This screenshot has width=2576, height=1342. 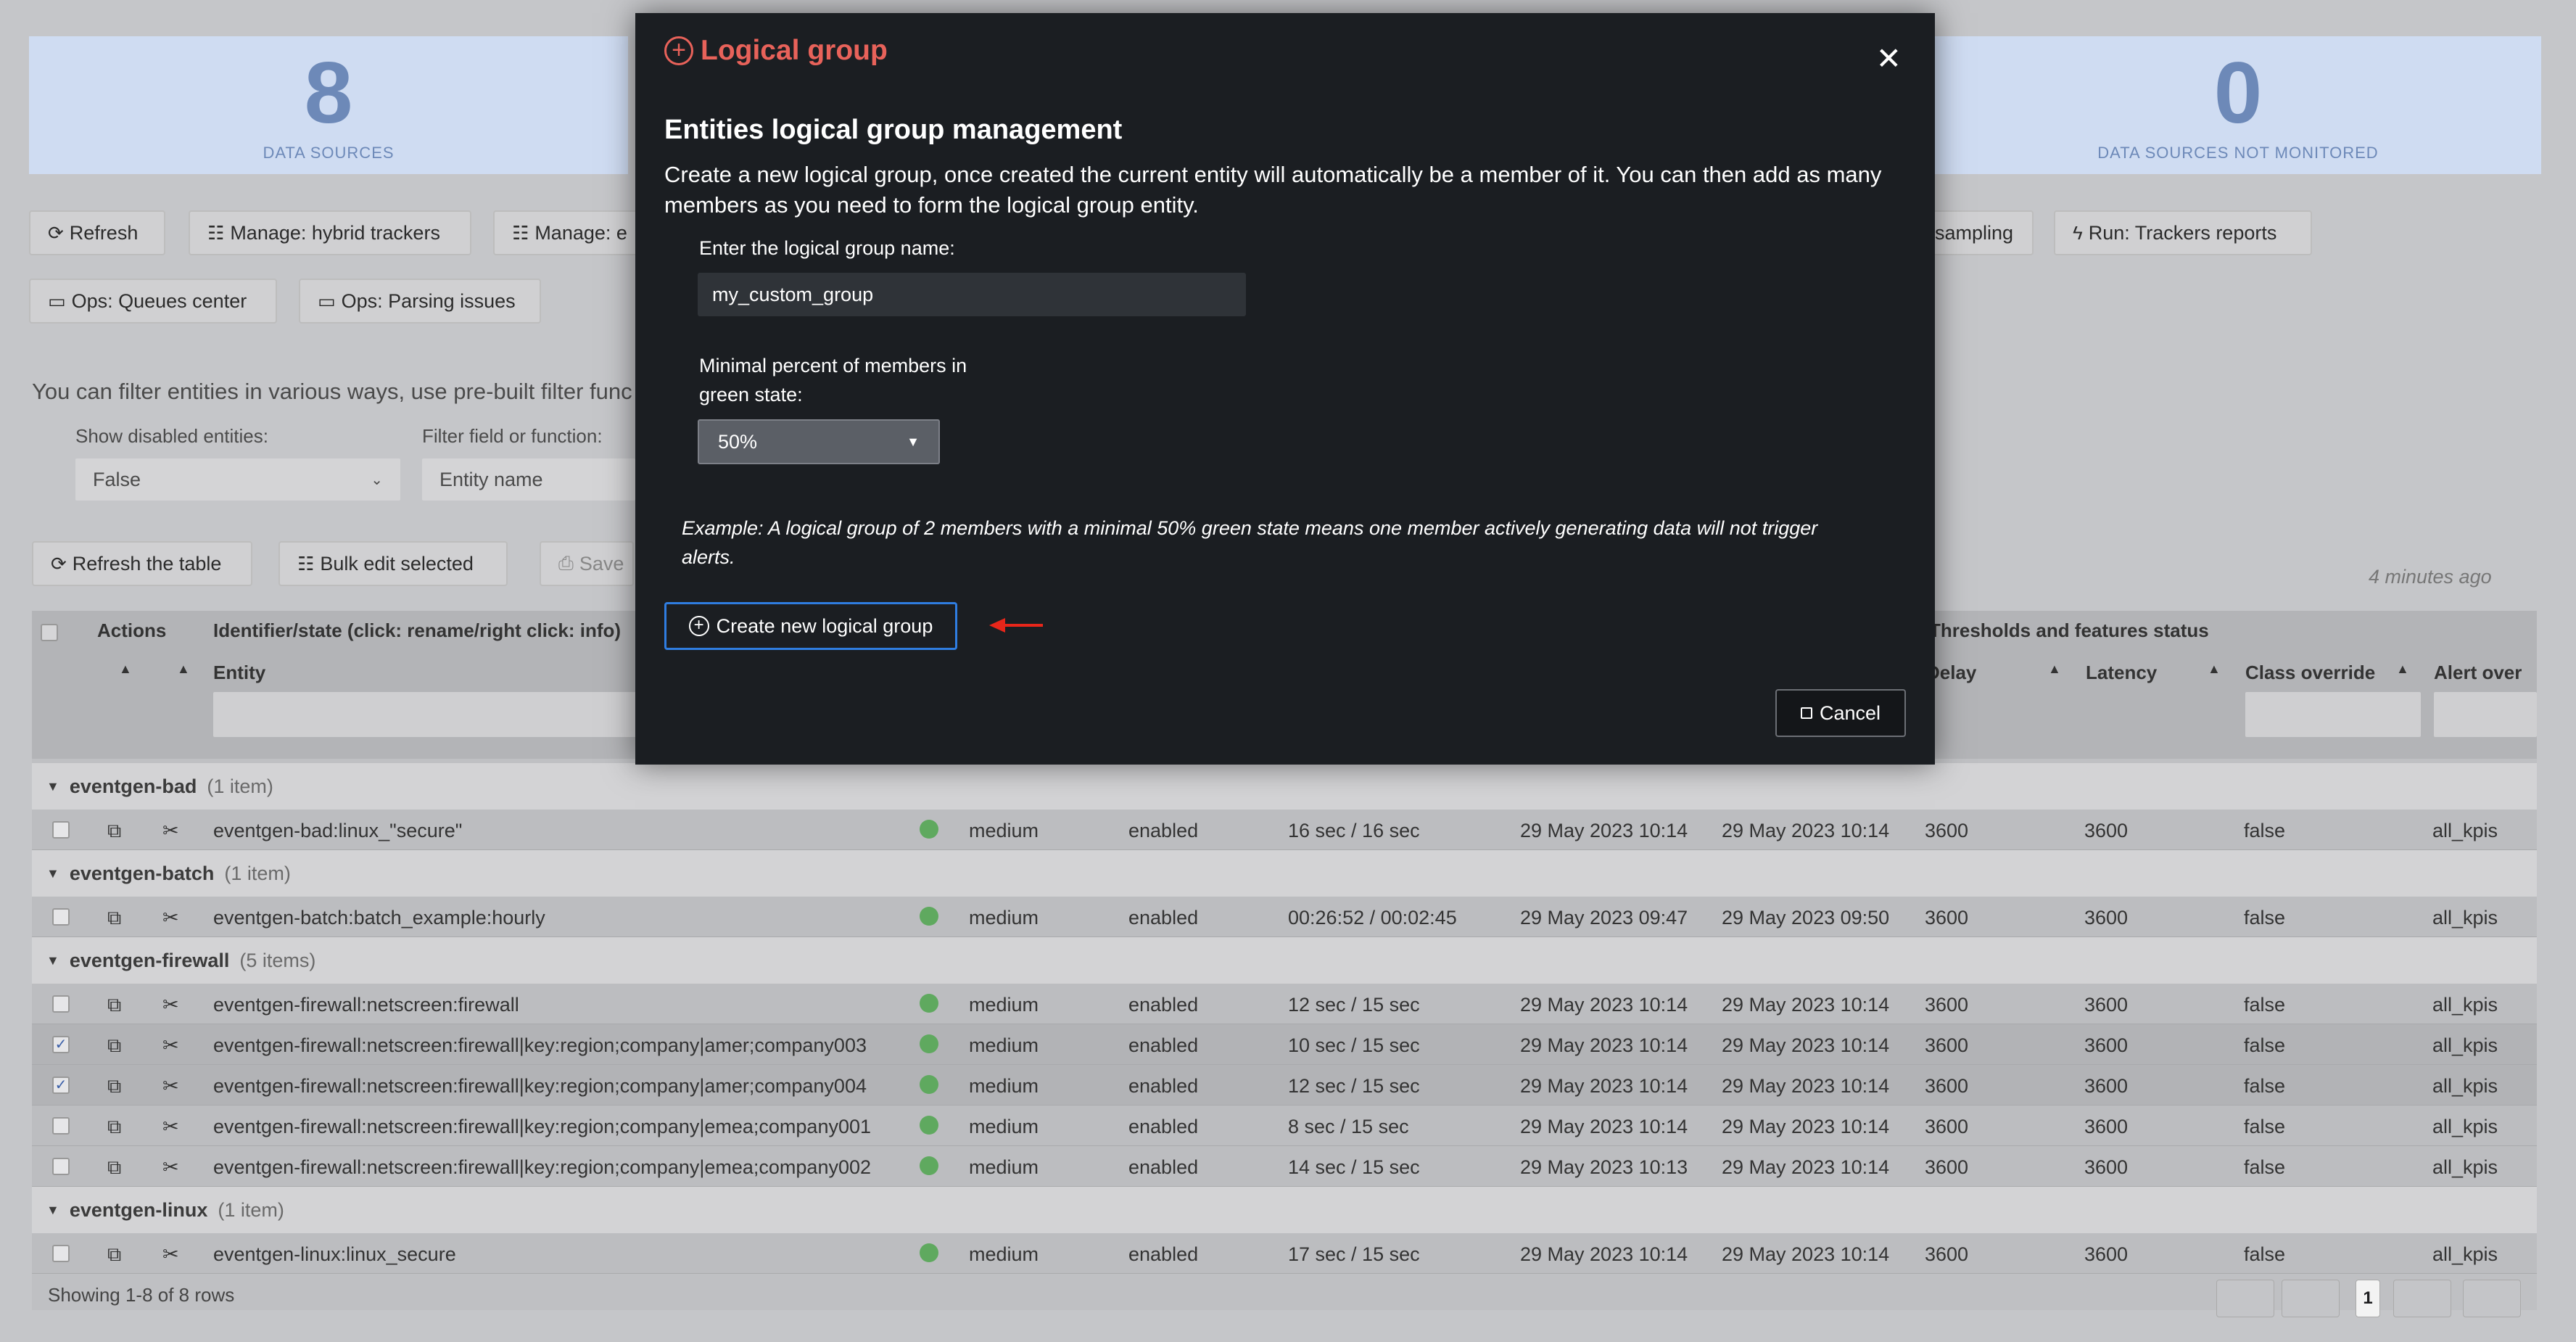 What do you see at coordinates (397, 564) in the screenshot?
I see `button-label: Bulk edit selected` at bounding box center [397, 564].